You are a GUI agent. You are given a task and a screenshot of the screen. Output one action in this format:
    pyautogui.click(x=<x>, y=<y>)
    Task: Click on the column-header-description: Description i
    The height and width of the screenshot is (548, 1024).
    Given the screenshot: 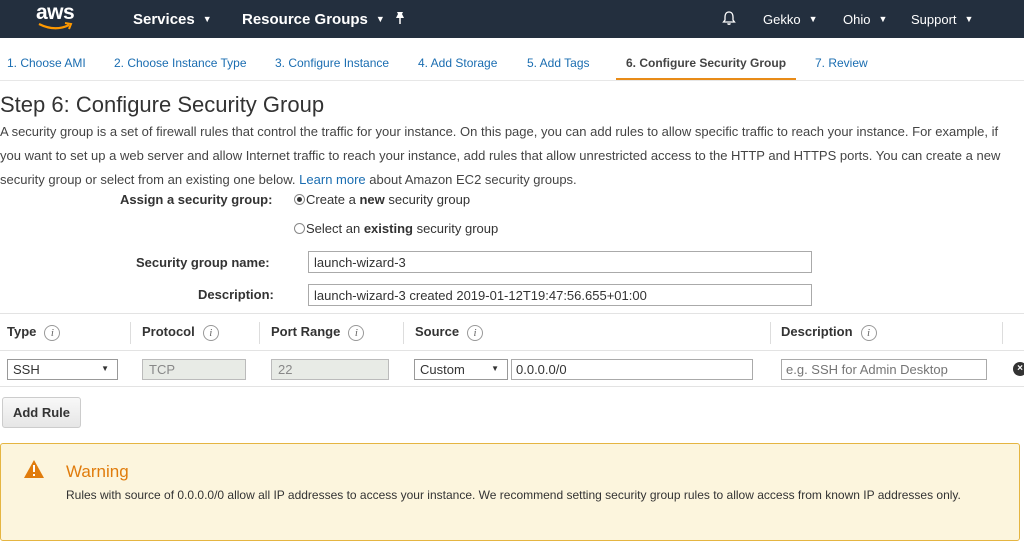 What is the action you would take?
    pyautogui.click(x=829, y=332)
    